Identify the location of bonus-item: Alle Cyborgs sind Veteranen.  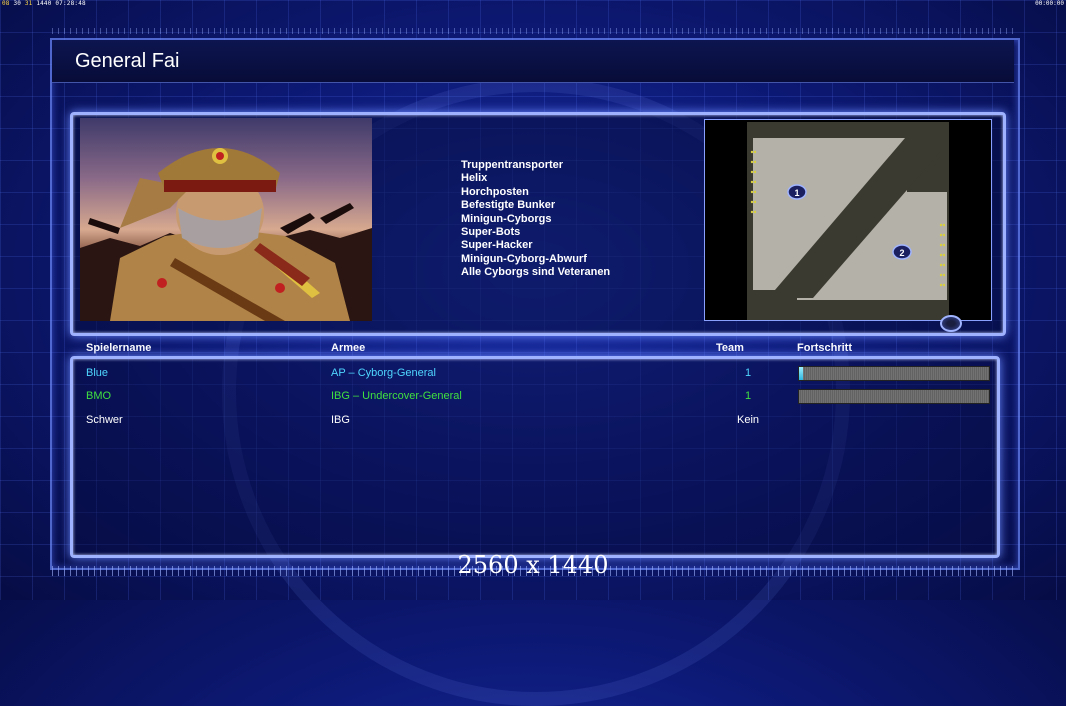
(536, 272).